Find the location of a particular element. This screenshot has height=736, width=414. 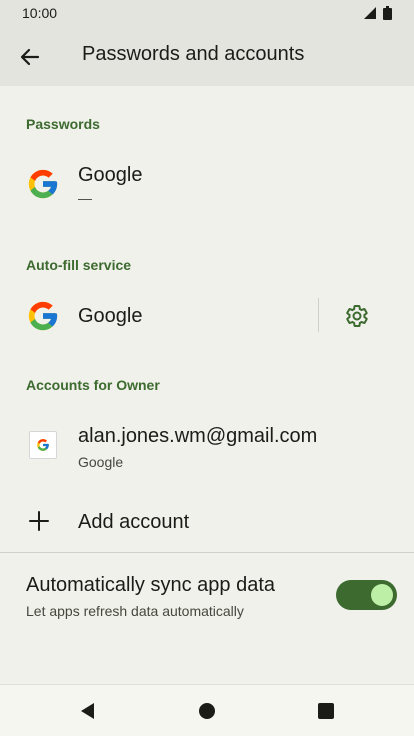

navigation-bar is located at coordinates (207, 710).